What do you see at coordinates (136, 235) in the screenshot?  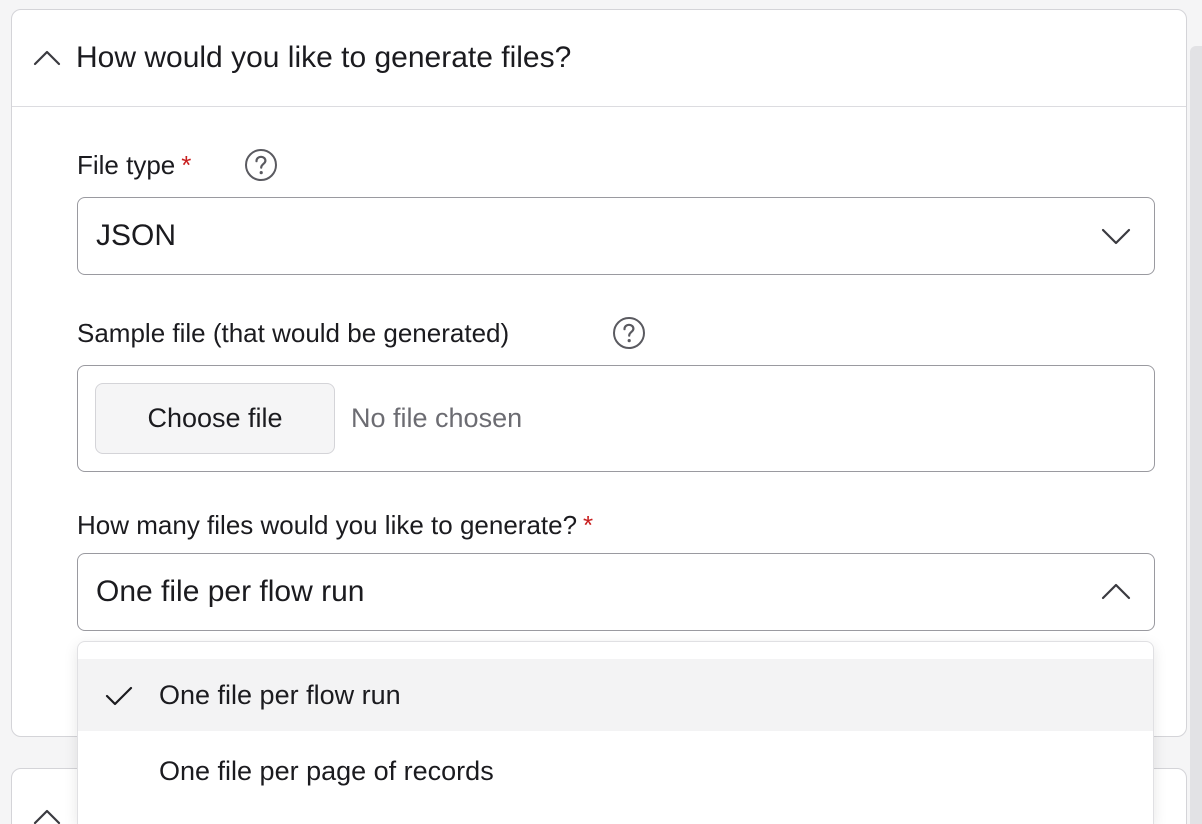 I see `file-type-value: JSON` at bounding box center [136, 235].